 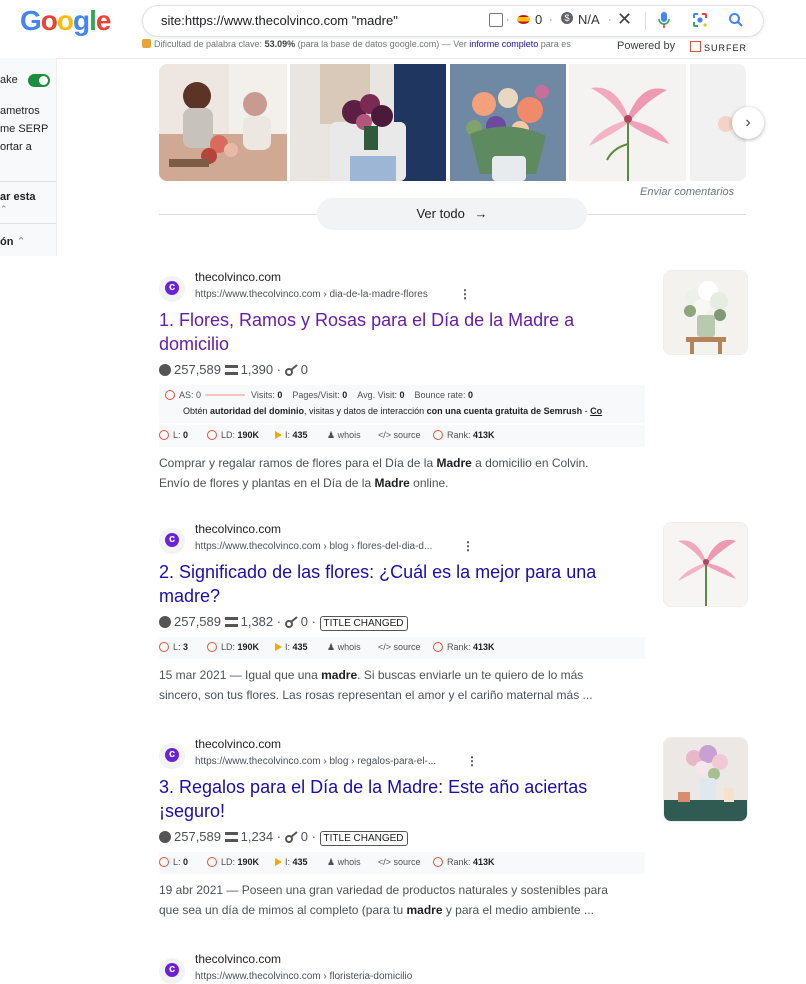 I want to click on mic-icon, so click(x=664, y=22).